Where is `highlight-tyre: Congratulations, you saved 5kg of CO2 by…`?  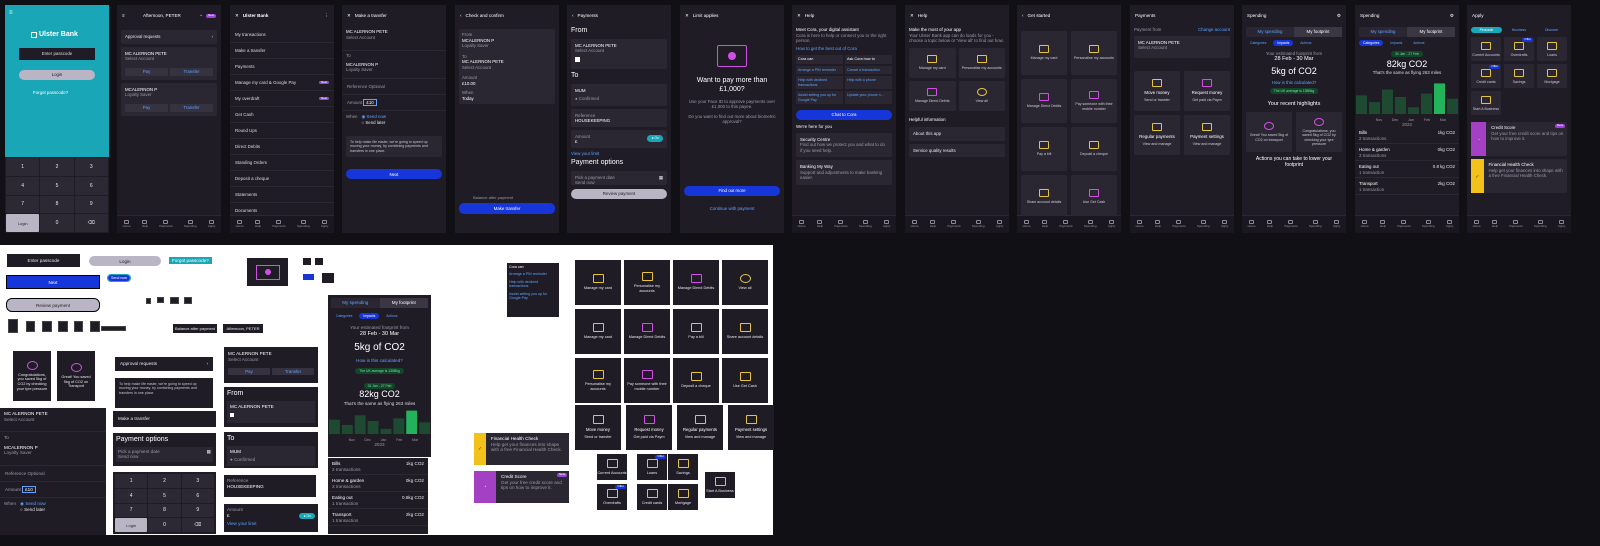
highlight-tyre: Congratulations, you saved 5kg of CO2 by… is located at coordinates (1319, 132).